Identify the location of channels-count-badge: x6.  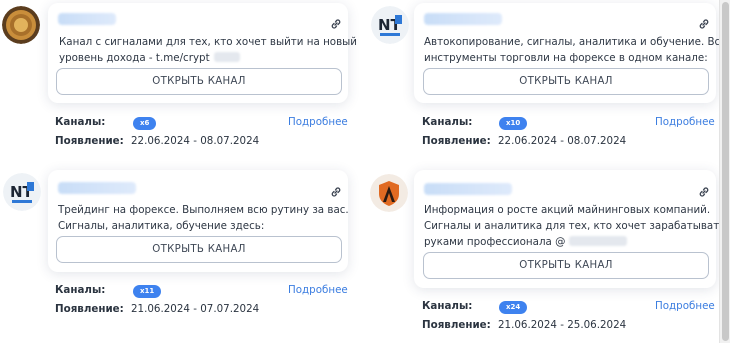
(145, 123).